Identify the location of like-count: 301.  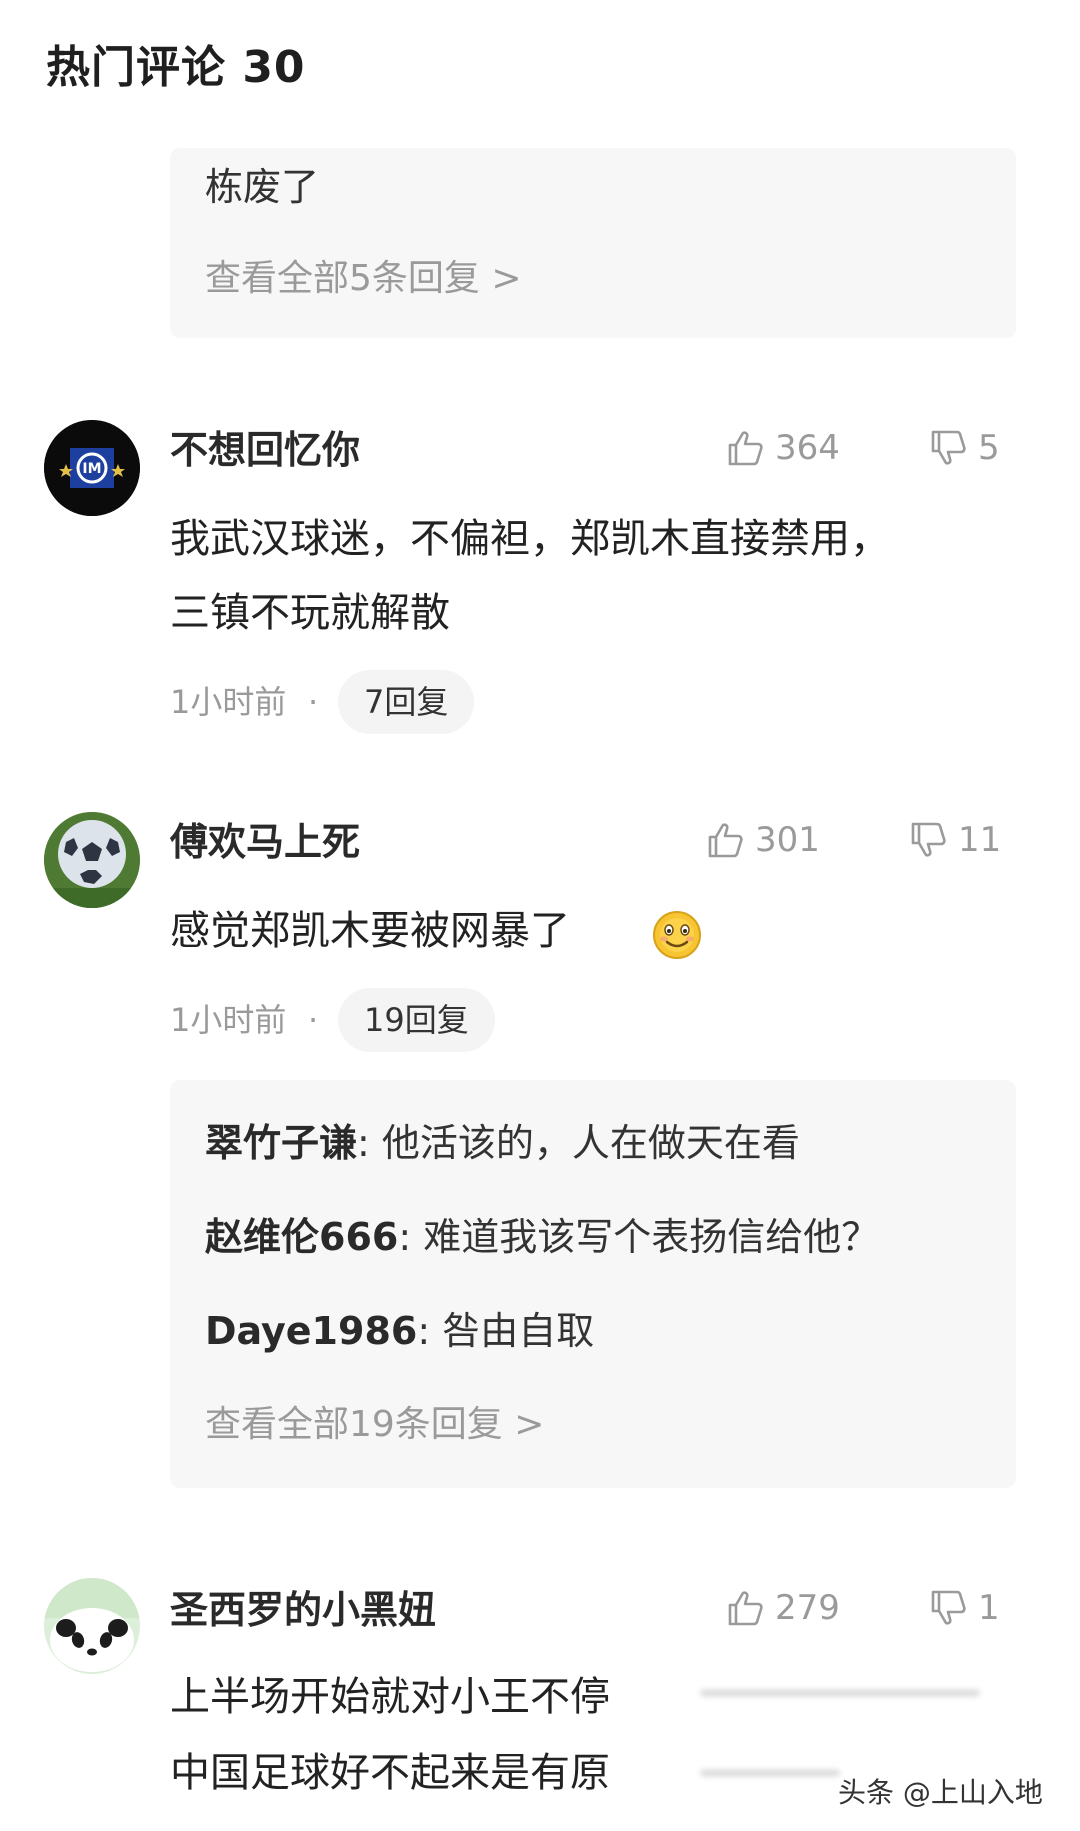
(787, 840).